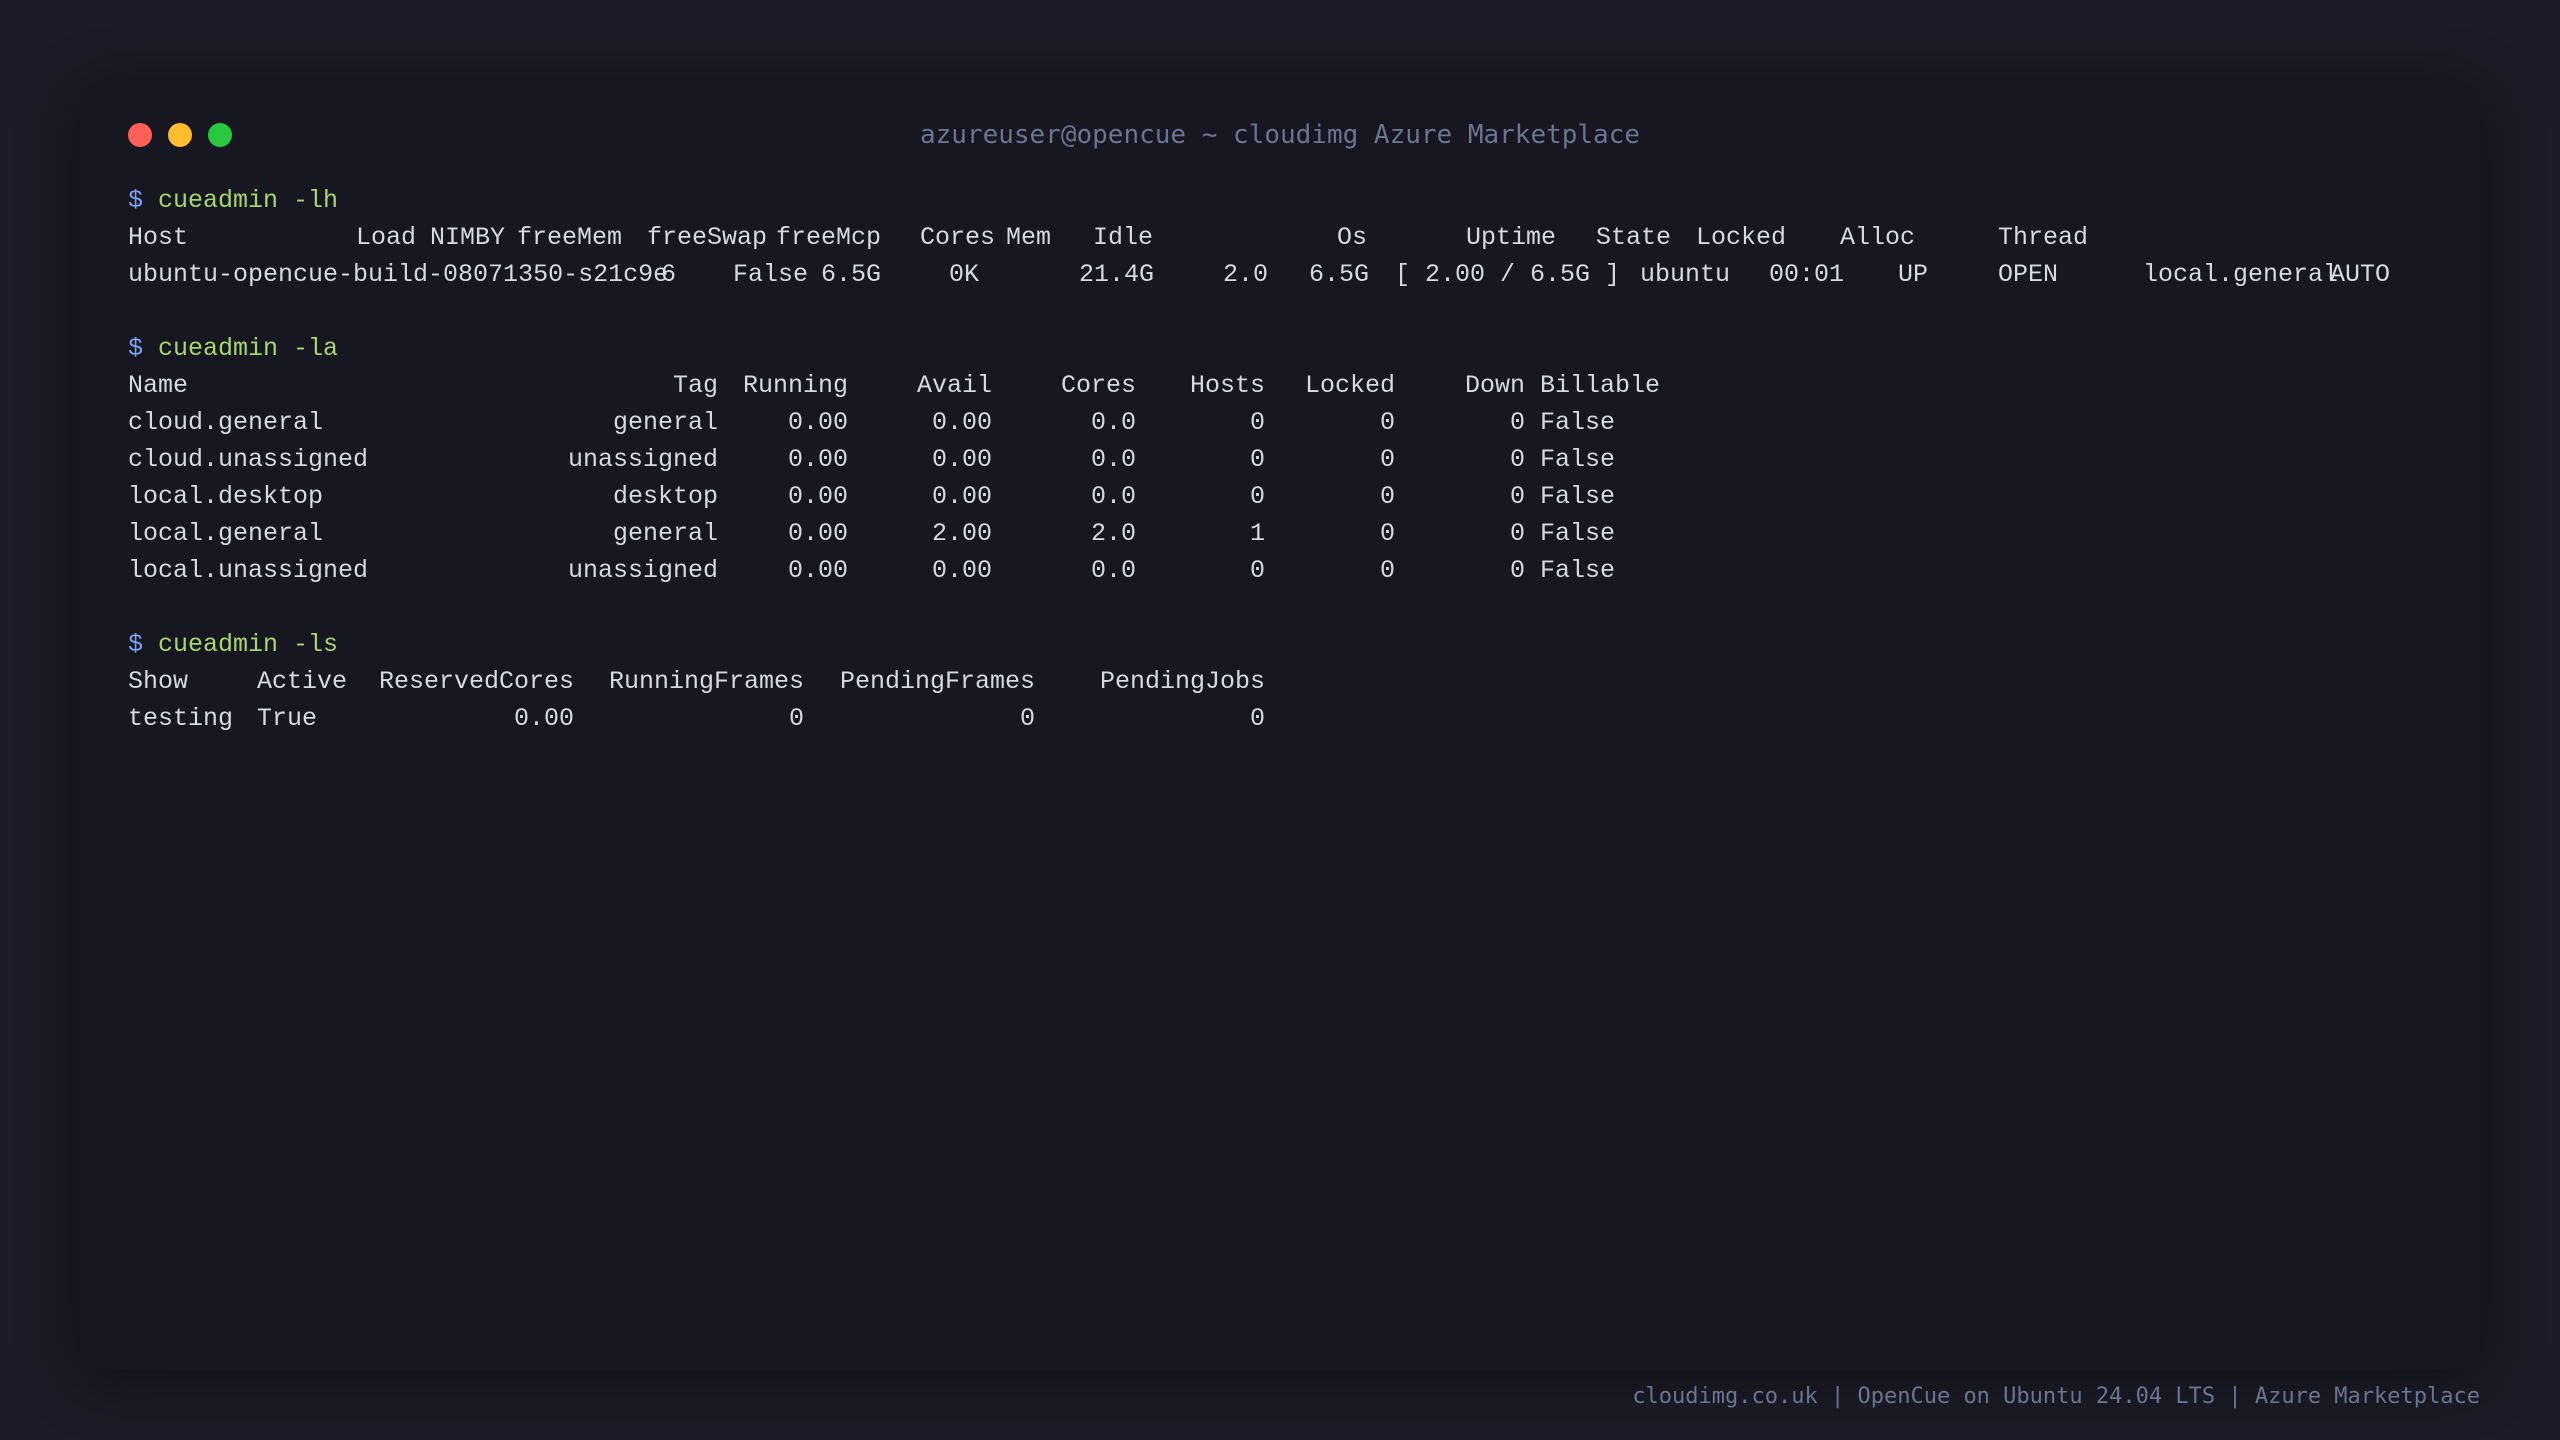 This screenshot has width=2560, height=1440. I want to click on header-cell: NIMBY, so click(468, 237).